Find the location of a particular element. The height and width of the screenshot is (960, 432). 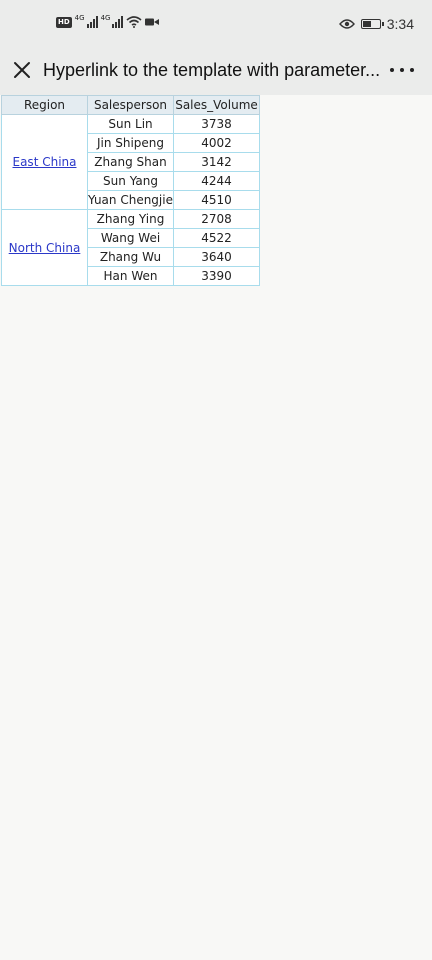

header-salesperson: Salesperson is located at coordinates (130, 105).